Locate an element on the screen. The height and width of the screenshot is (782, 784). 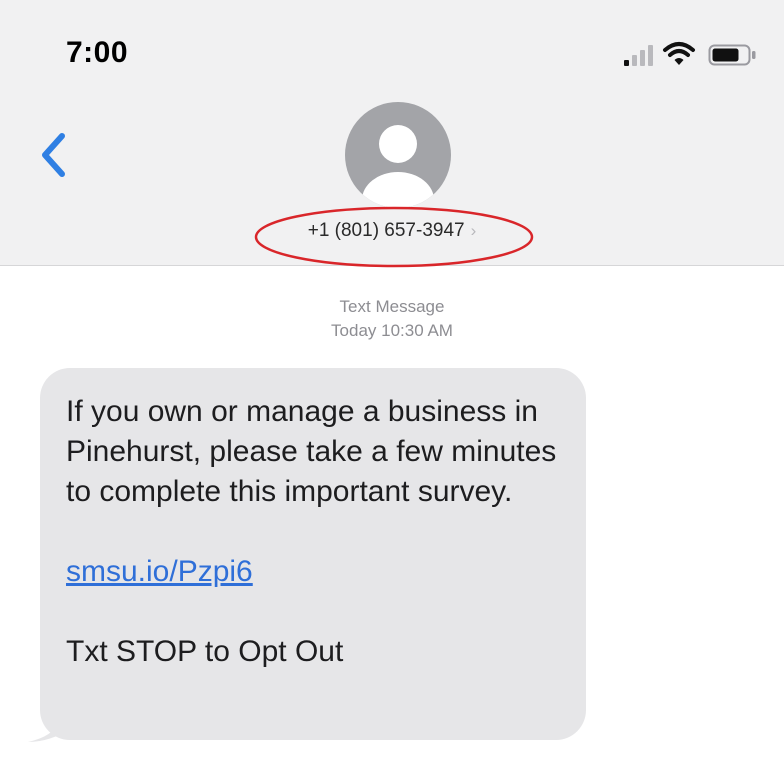
survey-link: smsu.io/Pzpi6 is located at coordinates (159, 571).